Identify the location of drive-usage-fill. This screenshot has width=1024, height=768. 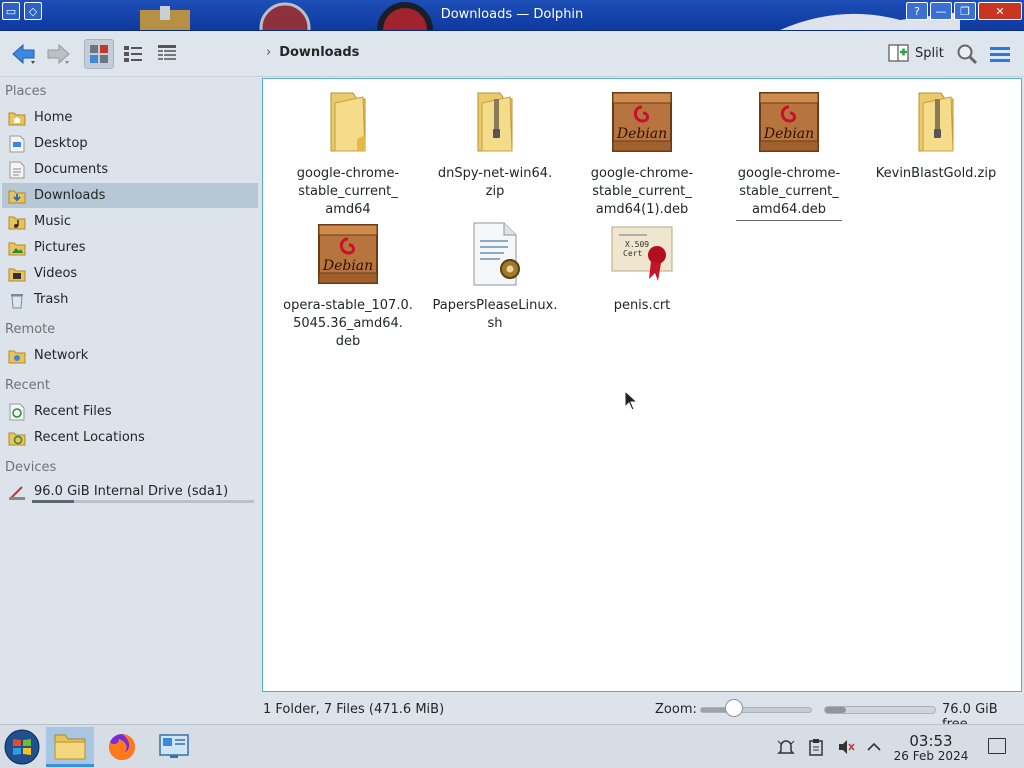
(53, 501).